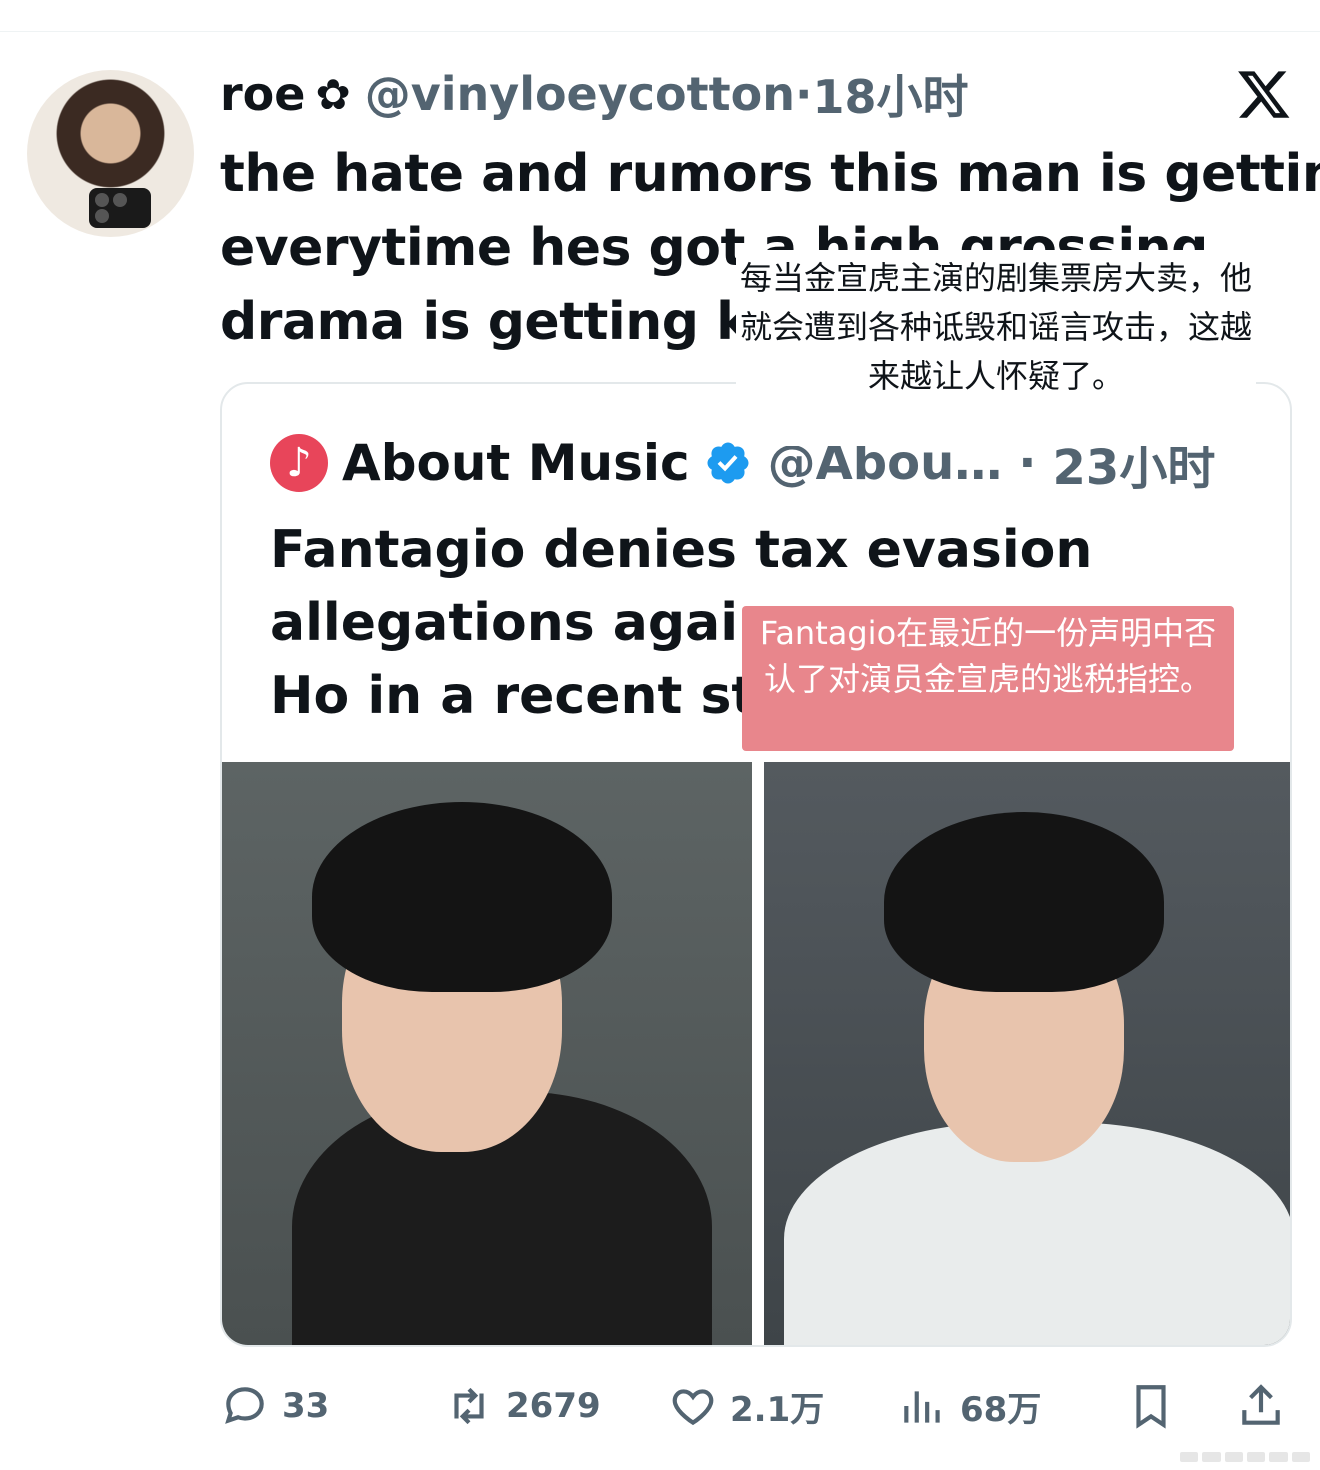 This screenshot has width=1320, height=1470. I want to click on tweet-header: roe ✿ @vinyloeycotton · 18小时, so click(594, 94).